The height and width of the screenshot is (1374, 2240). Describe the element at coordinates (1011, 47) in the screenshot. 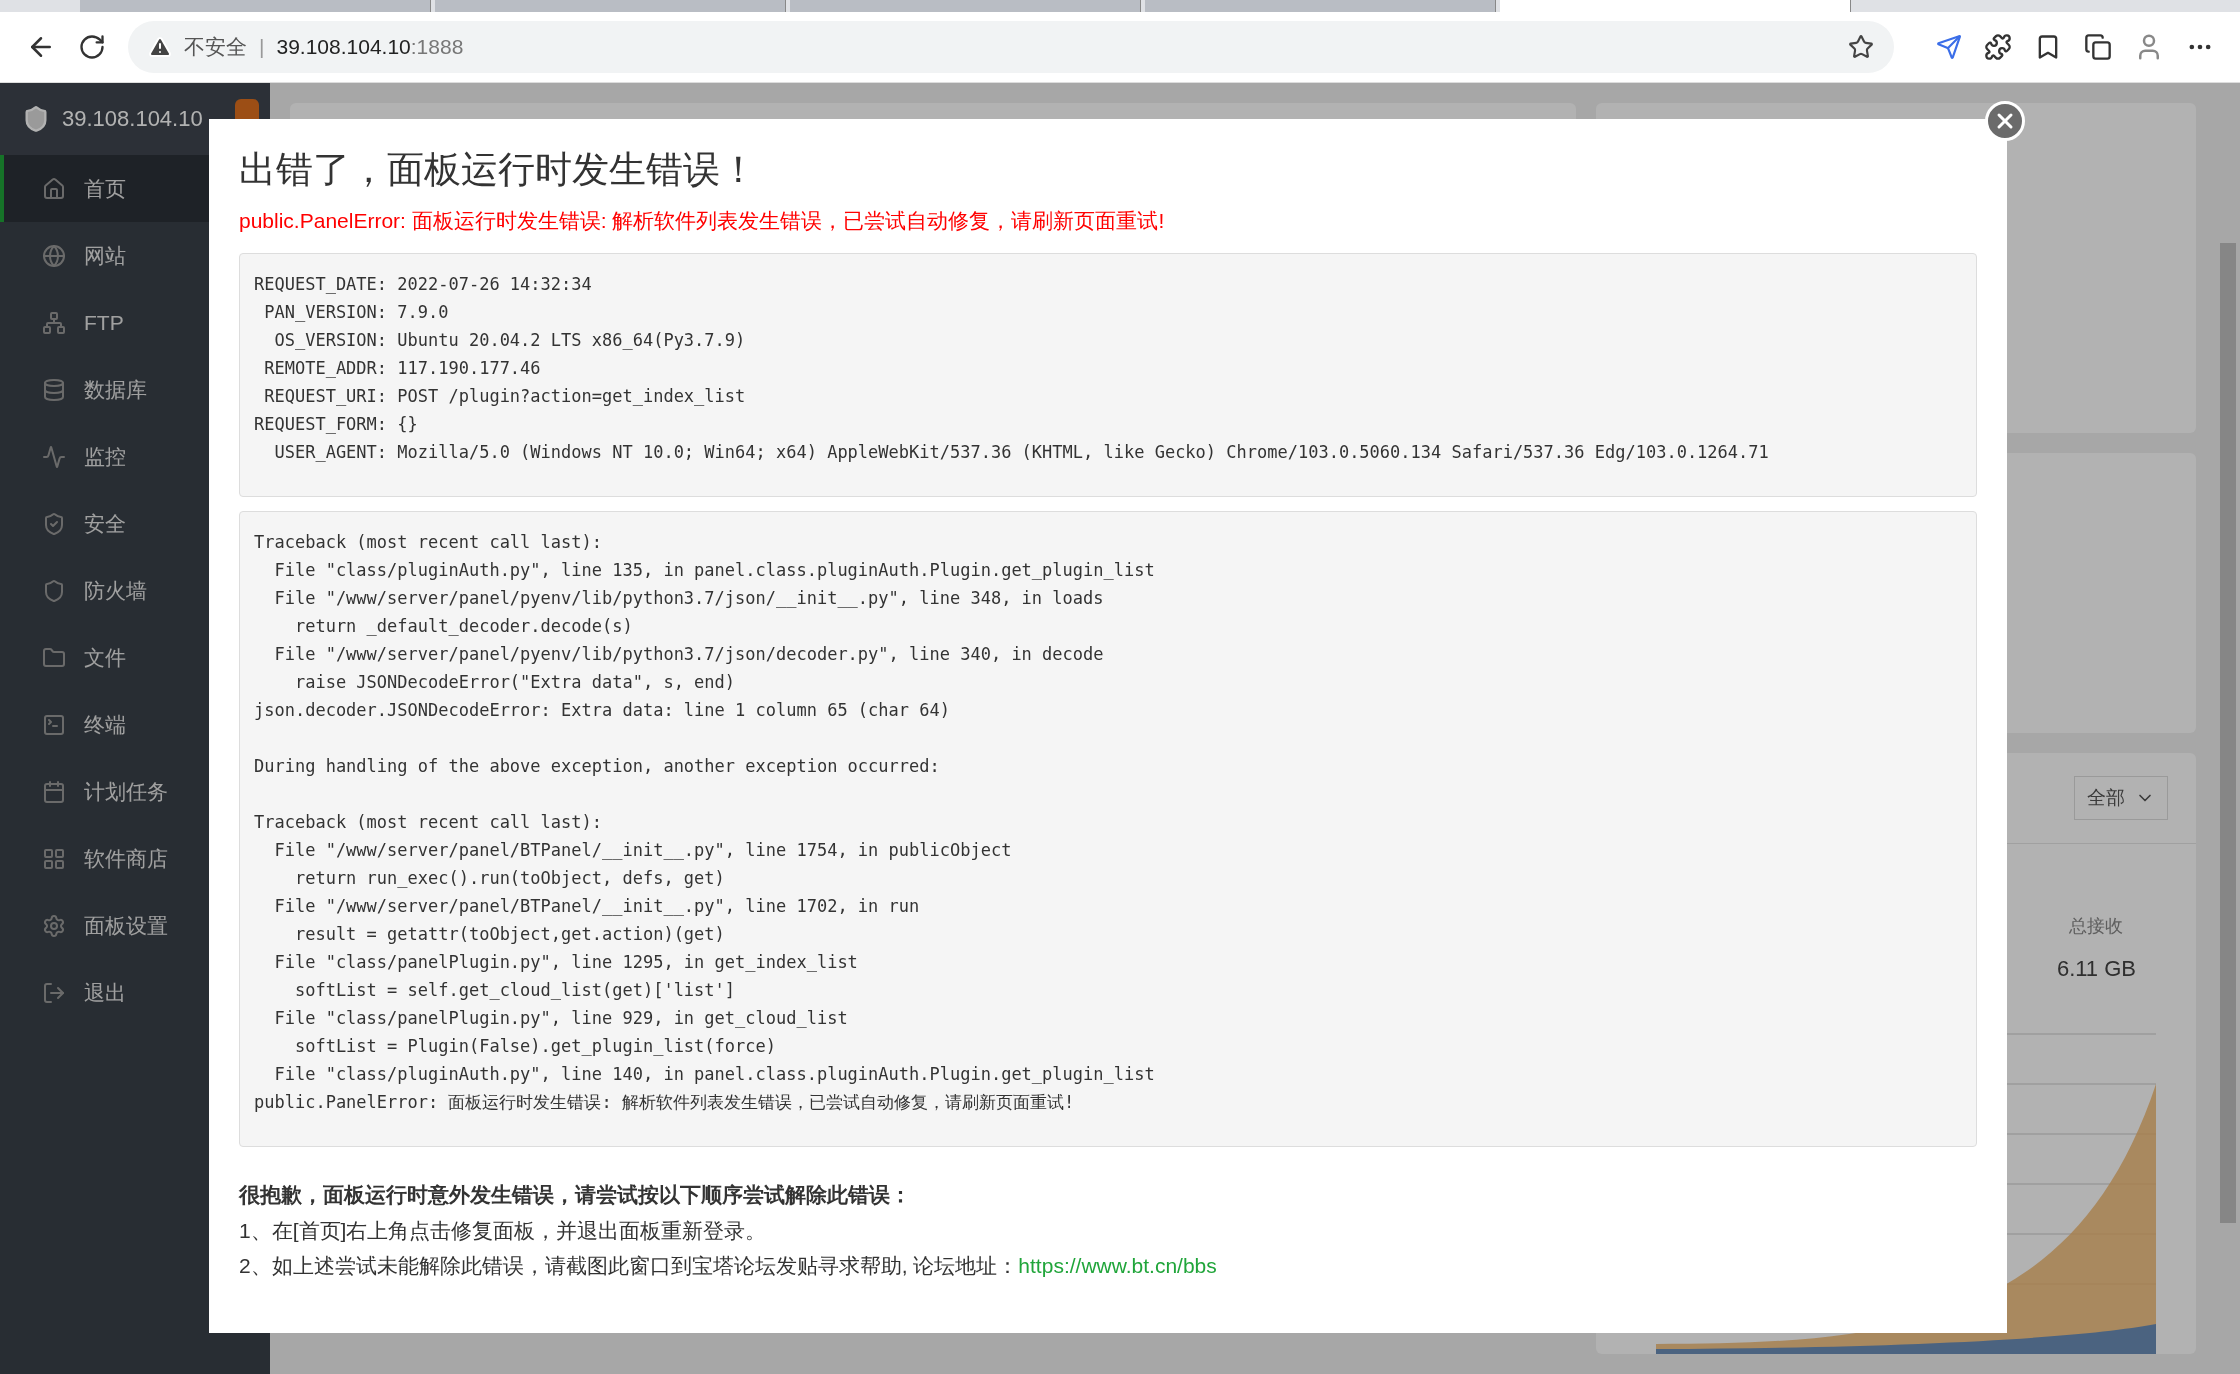

I see `address-field: 不安全 | 39.108.104.10:1888` at that location.